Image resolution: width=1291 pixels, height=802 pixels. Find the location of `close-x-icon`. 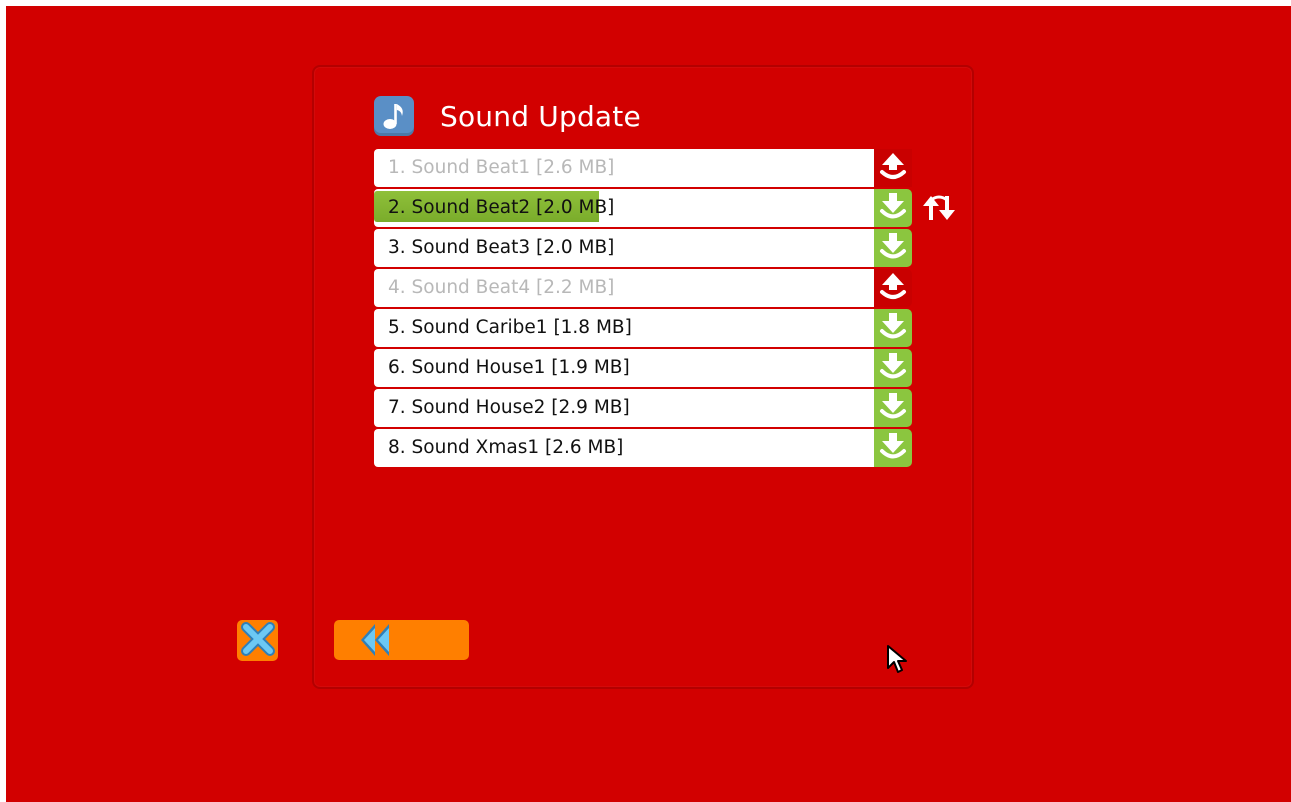

close-x-icon is located at coordinates (257, 640).